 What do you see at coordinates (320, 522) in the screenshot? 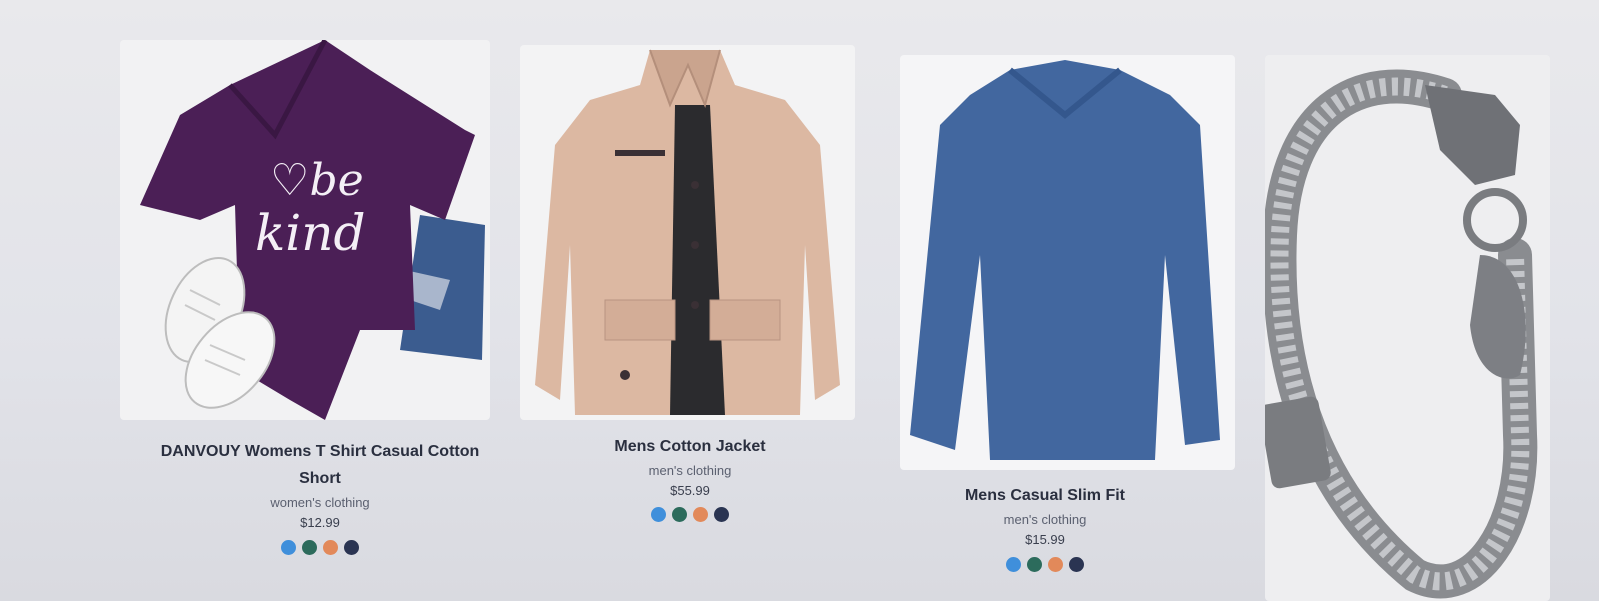
I see `product-price-1: $12.99` at bounding box center [320, 522].